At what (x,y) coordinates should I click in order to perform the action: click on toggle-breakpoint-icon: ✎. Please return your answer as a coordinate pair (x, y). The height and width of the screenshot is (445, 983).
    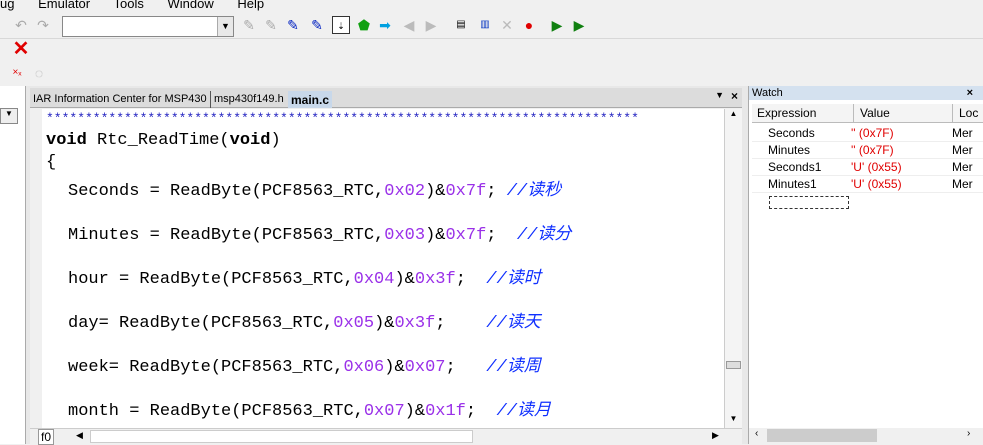
    Looking at the image, I should click on (293, 25).